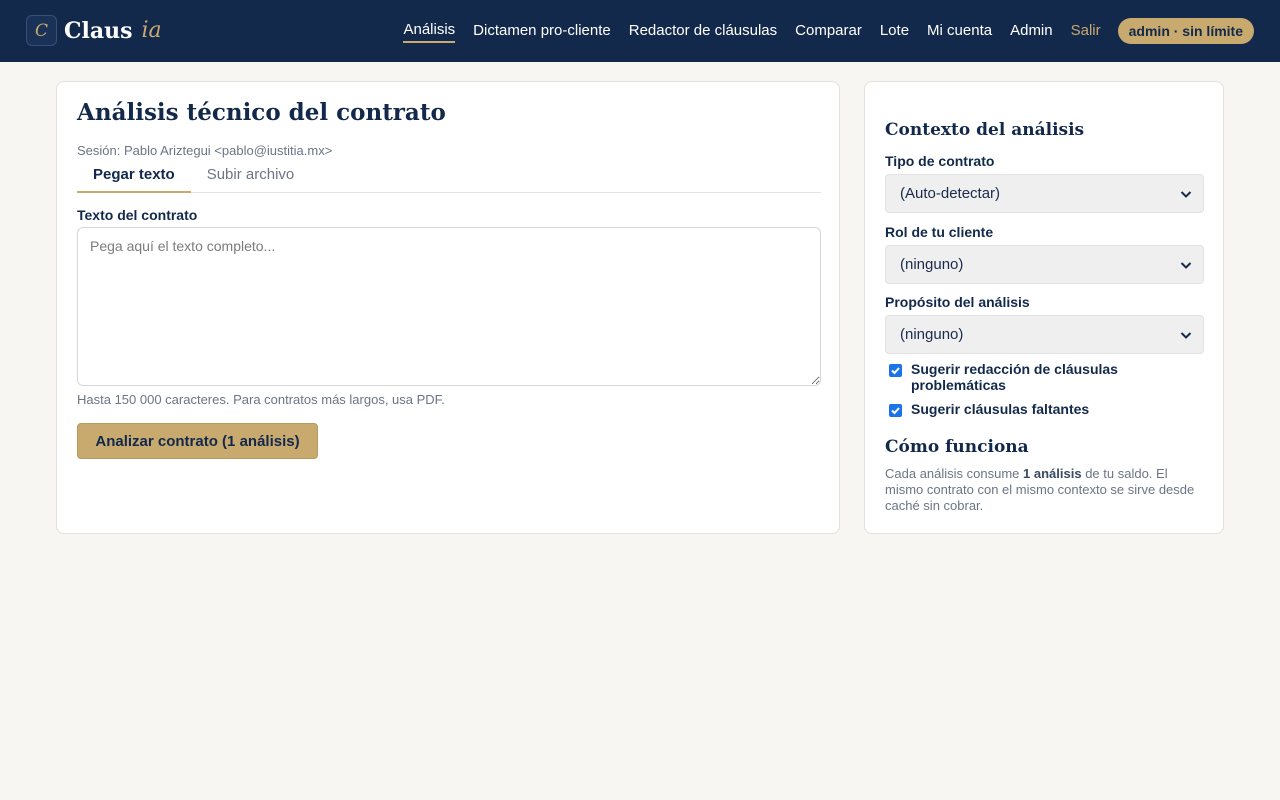  What do you see at coordinates (261, 112) in the screenshot?
I see `page-title: Análisis técnico del contrato` at bounding box center [261, 112].